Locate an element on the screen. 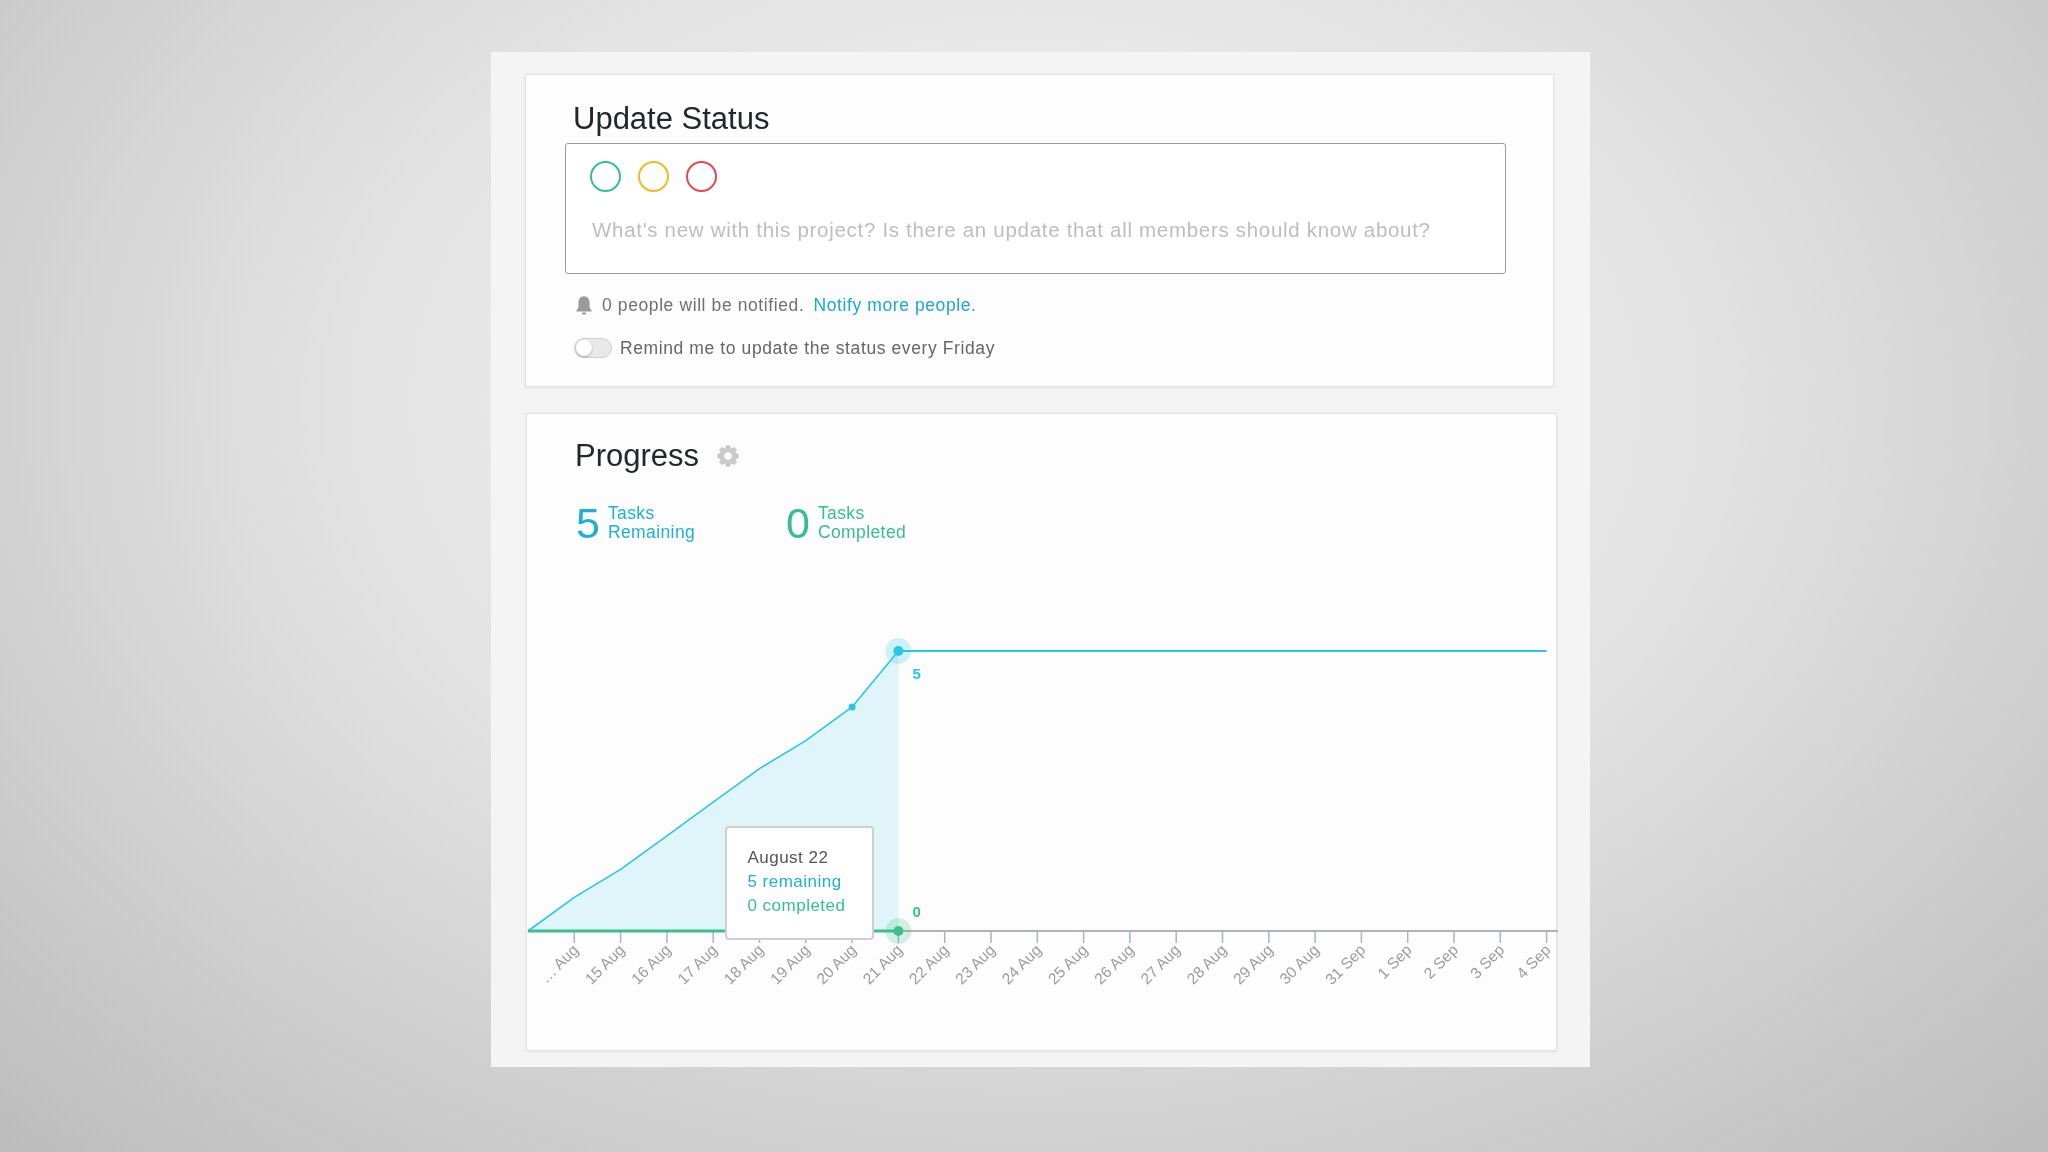 The width and height of the screenshot is (2048, 1152). status-input: What's new with this project? Is there an update that all members should know about? is located at coordinates (1042, 230).